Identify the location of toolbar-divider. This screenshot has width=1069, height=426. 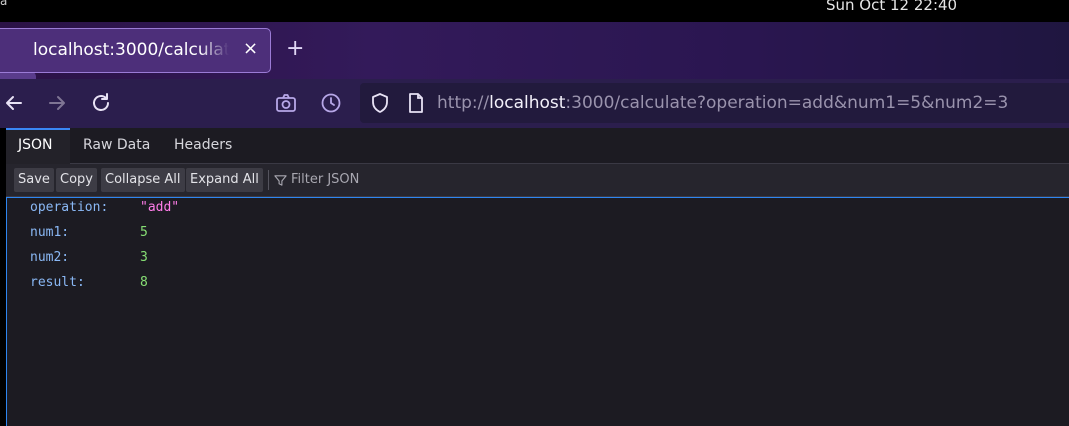
(268, 180).